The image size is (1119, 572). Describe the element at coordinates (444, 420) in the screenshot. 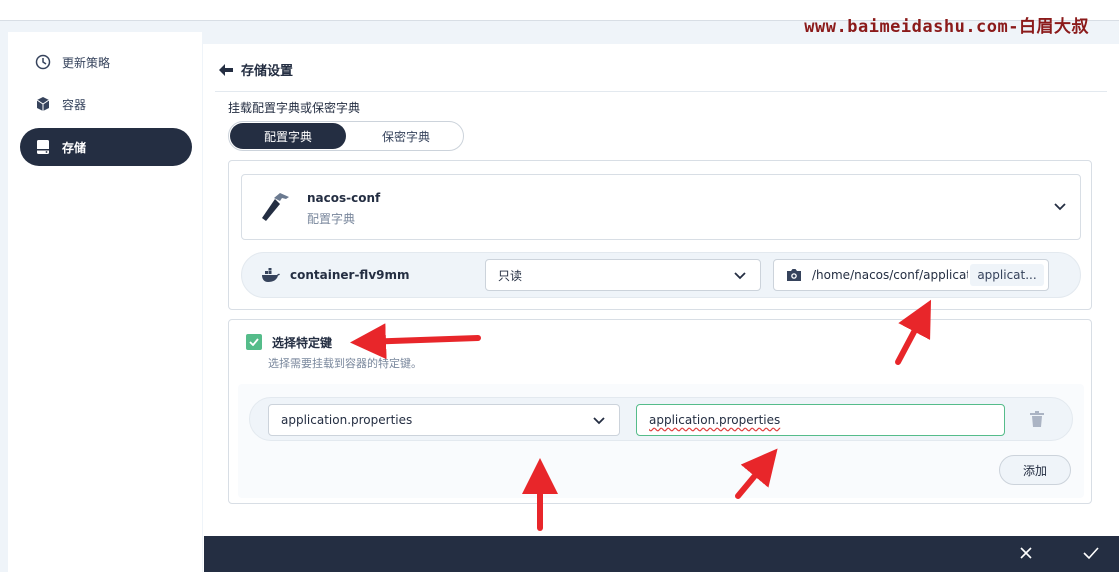

I see `key-select: application.properties` at that location.